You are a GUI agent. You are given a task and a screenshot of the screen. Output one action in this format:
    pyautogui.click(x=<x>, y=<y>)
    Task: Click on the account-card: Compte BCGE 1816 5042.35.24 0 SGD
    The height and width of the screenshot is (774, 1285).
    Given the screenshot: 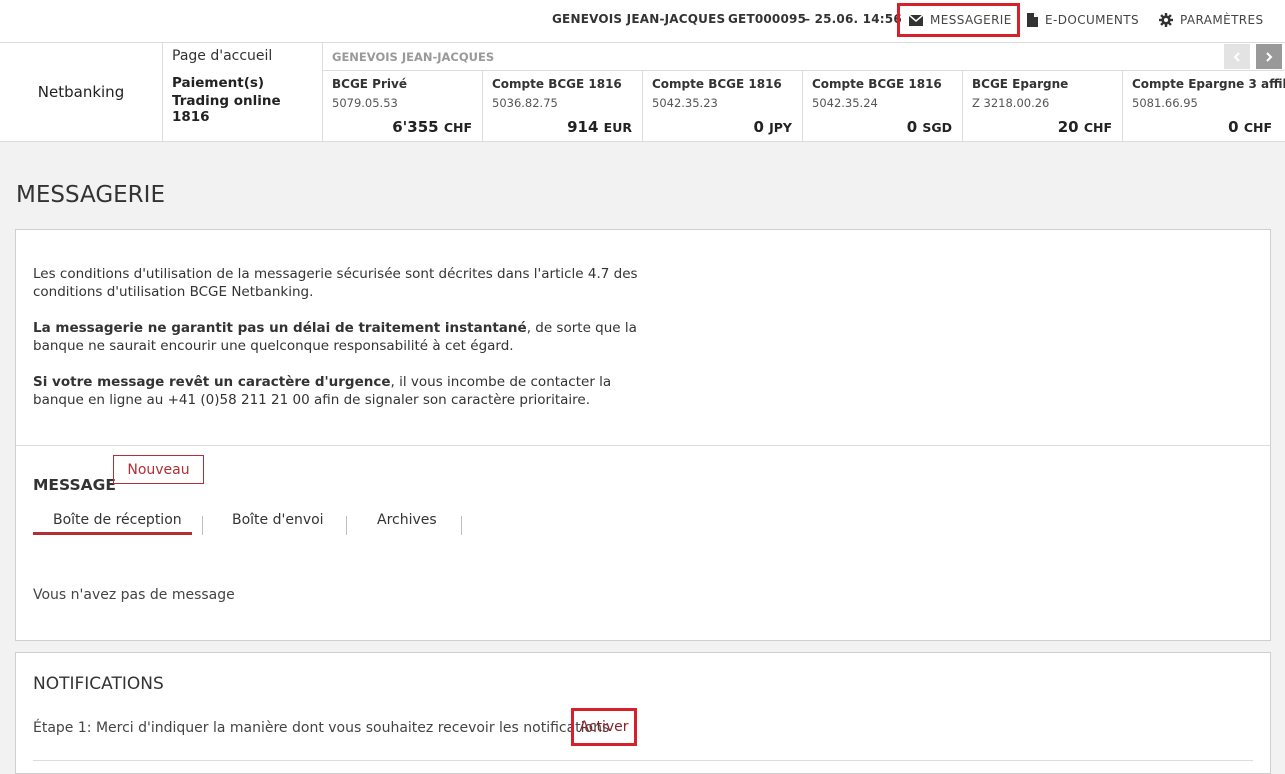 What is the action you would take?
    pyautogui.click(x=883, y=106)
    